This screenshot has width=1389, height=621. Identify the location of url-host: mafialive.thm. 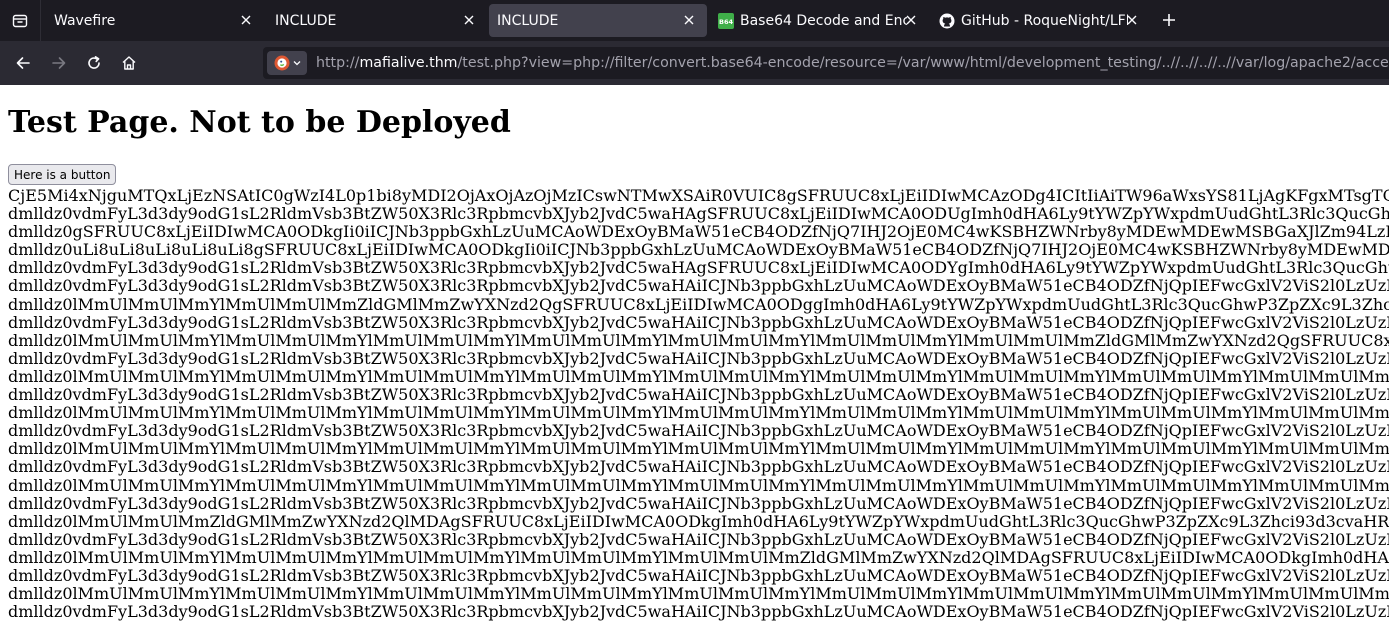
(408, 63).